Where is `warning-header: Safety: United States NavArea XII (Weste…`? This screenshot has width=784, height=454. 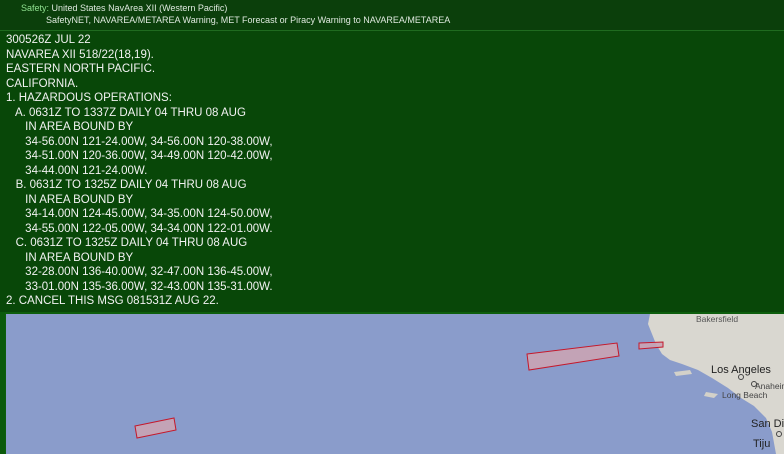 warning-header: Safety: United States NavArea XII (Weste… is located at coordinates (392, 15).